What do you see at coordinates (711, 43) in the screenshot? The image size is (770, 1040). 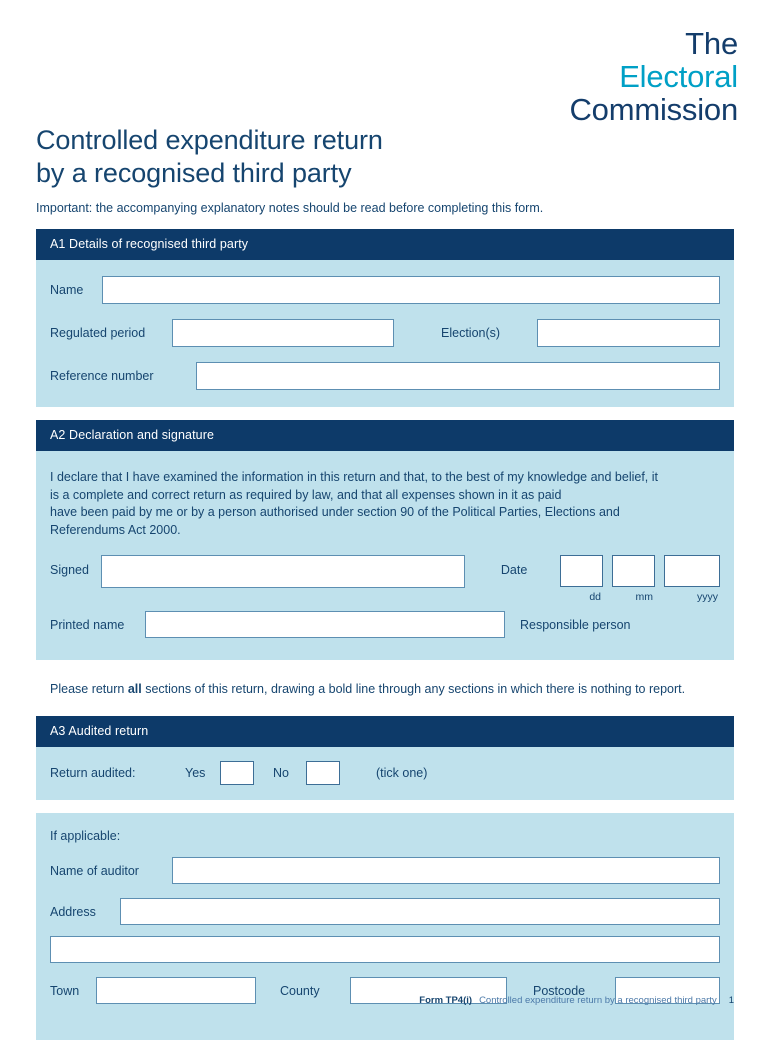 I see `logo-line-the: The` at bounding box center [711, 43].